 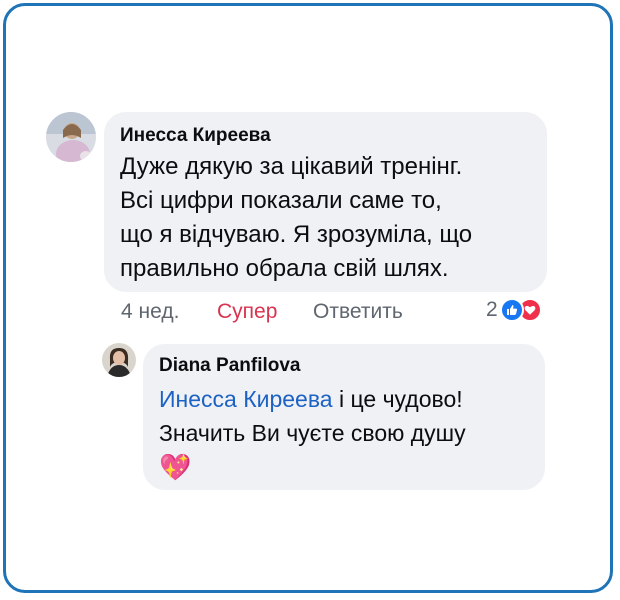 I want to click on comment-author: Инесса Киреева, so click(x=195, y=136).